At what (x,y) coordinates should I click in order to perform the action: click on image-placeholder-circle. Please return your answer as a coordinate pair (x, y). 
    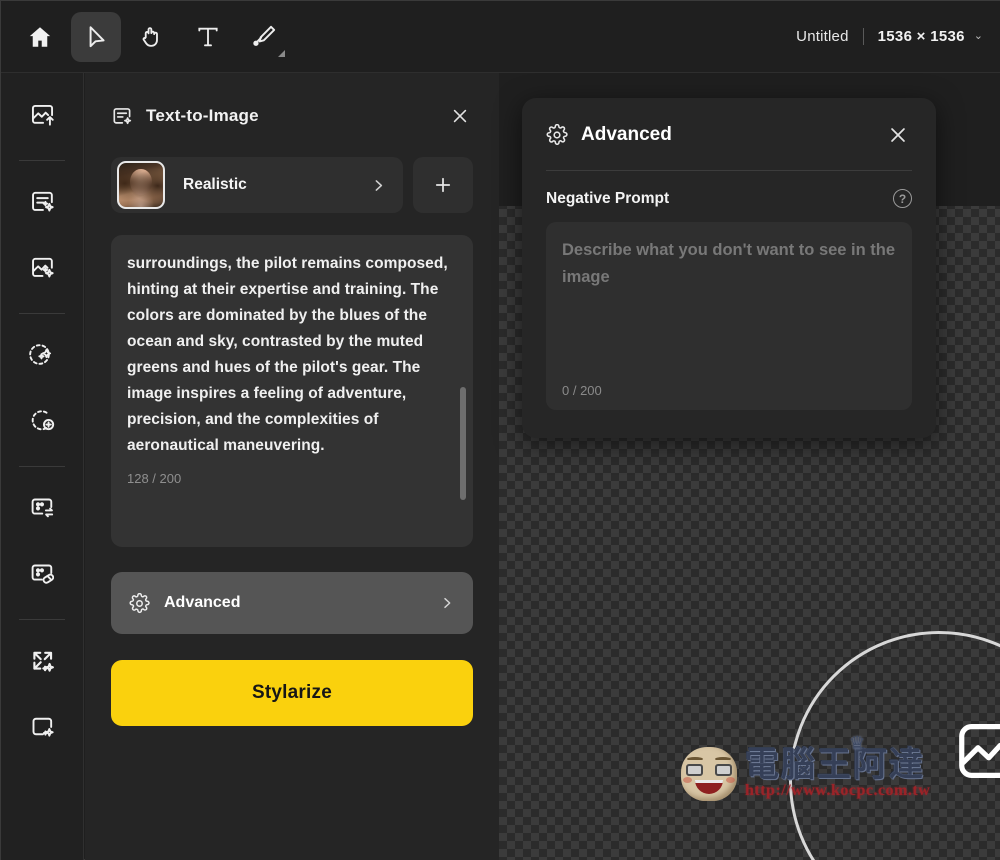
    Looking at the image, I should click on (894, 745).